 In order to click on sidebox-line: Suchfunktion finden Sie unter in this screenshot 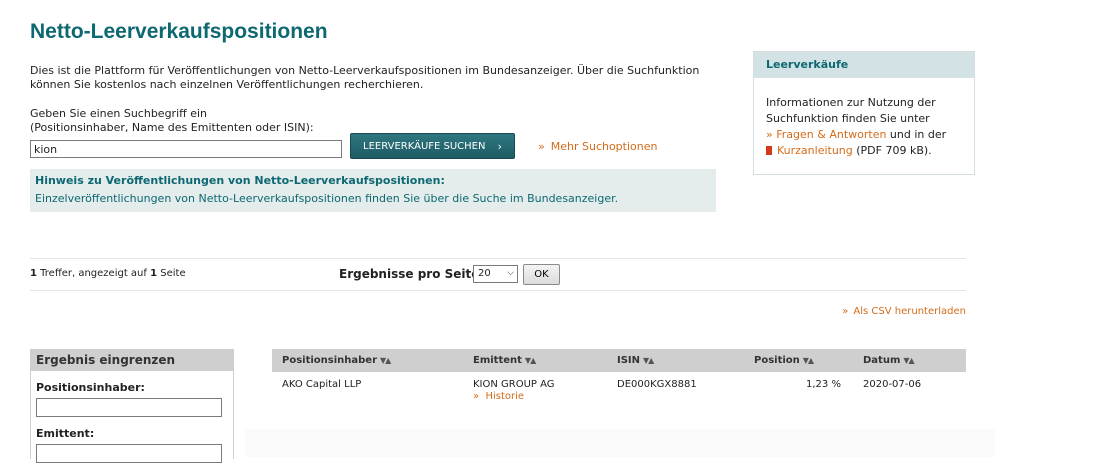, I will do `click(848, 118)`.